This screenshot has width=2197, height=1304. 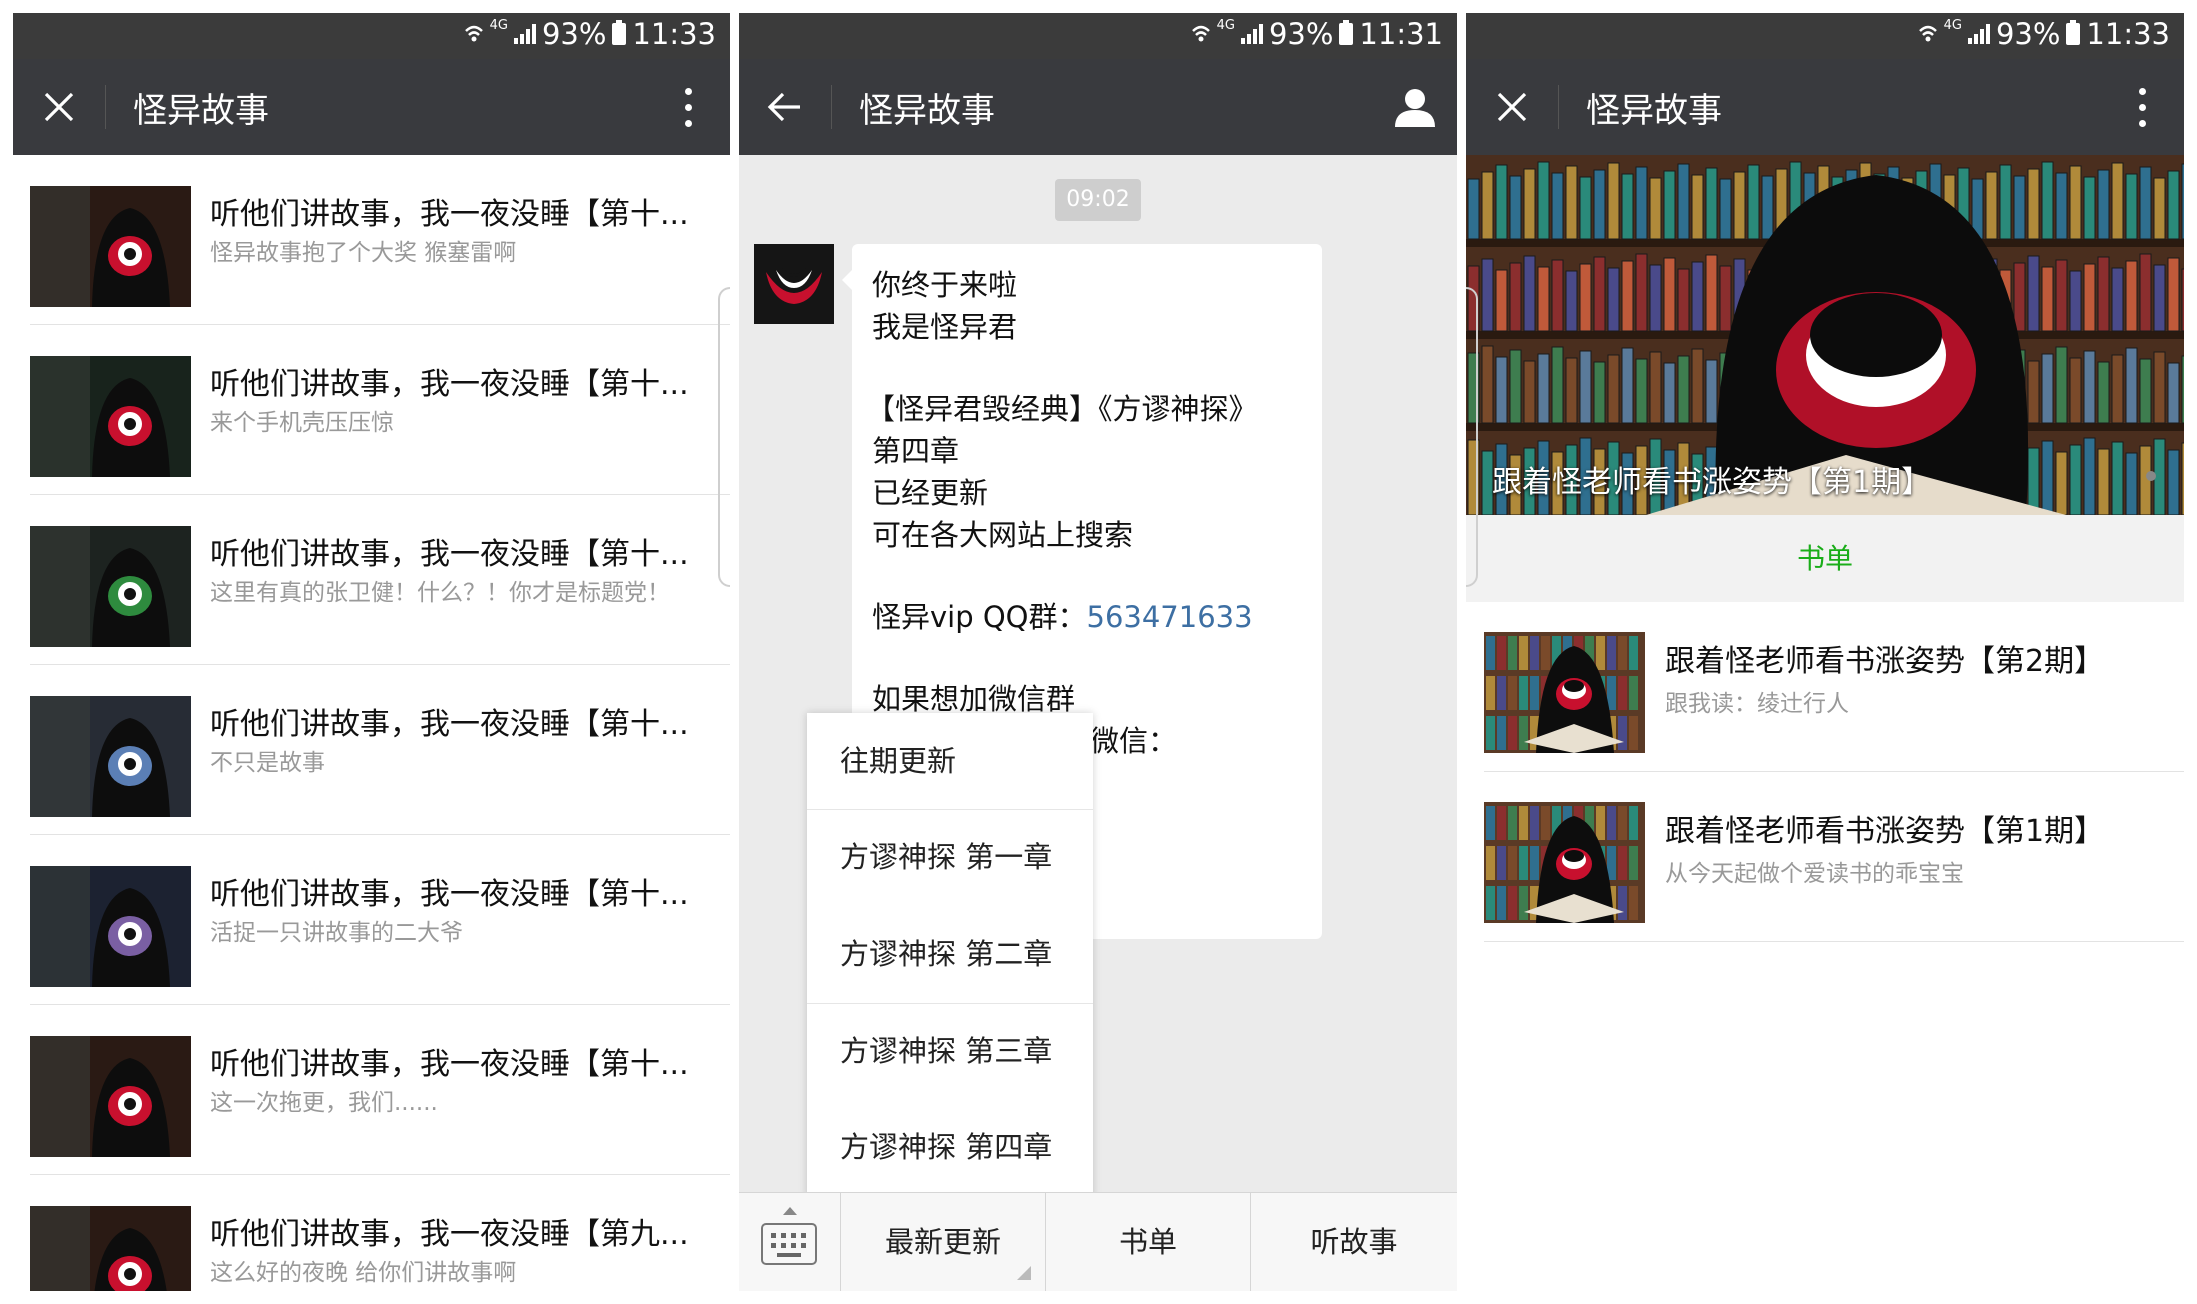 I want to click on popup-item-chapter-2: 方谬神探 第二章, so click(x=950, y=954).